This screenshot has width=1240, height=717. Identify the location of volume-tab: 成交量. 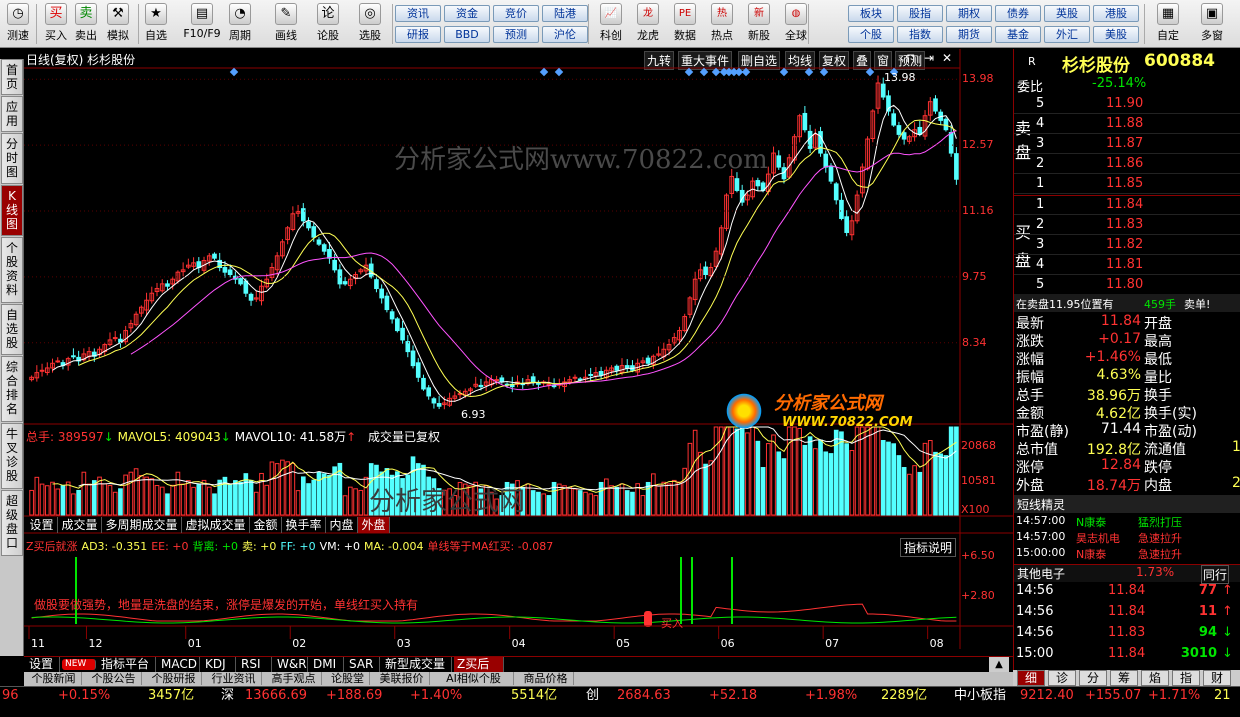
(80, 525).